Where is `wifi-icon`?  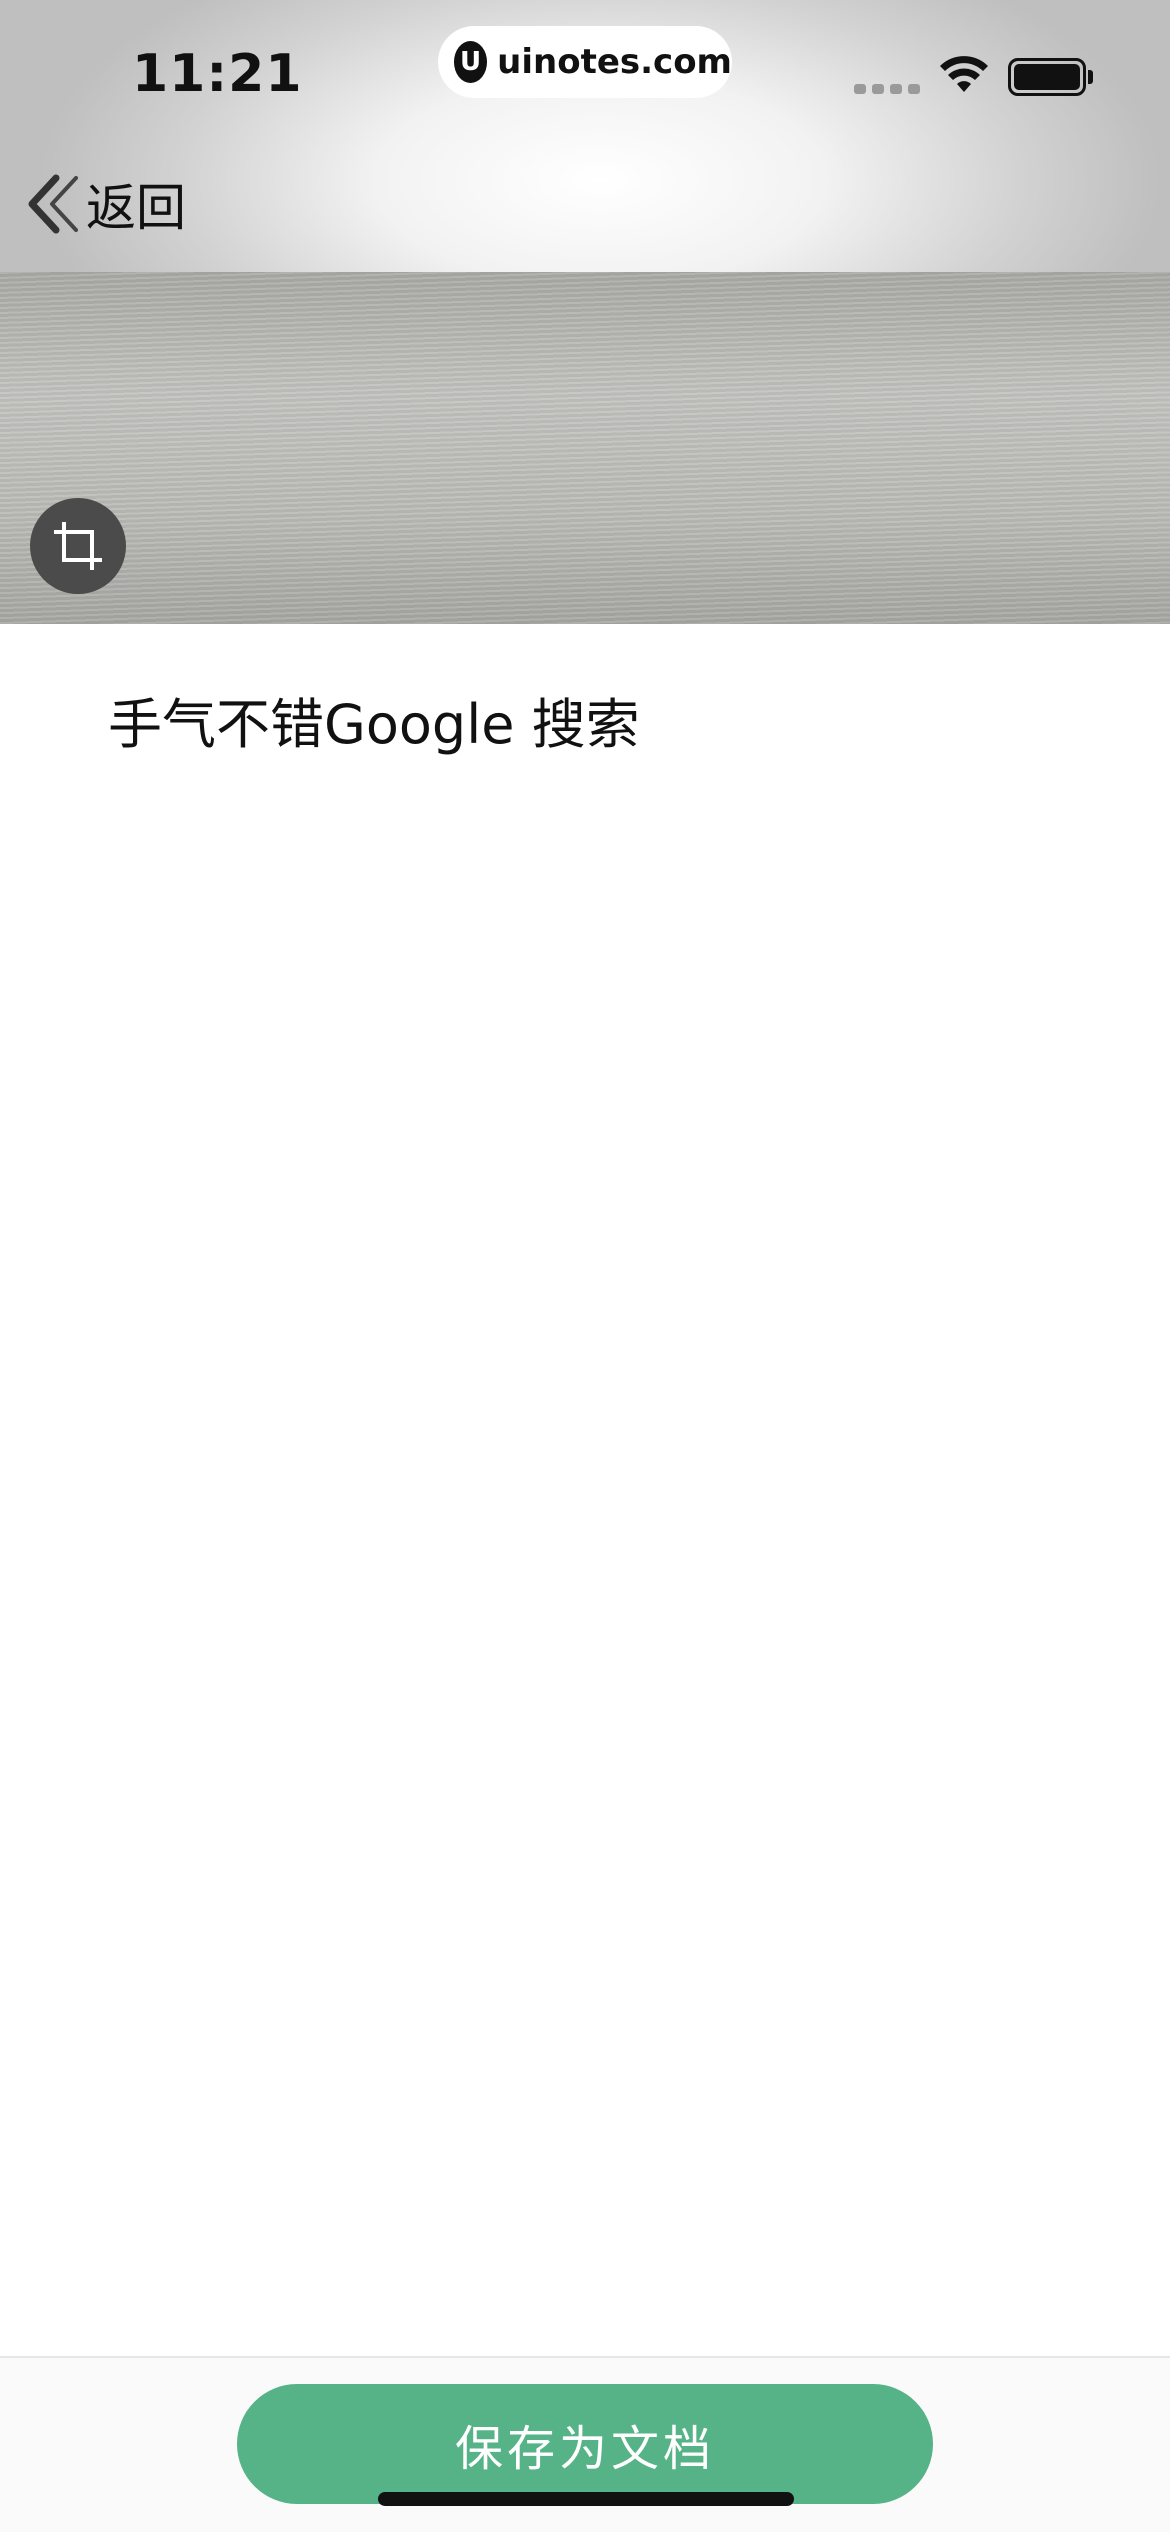 wifi-icon is located at coordinates (964, 74).